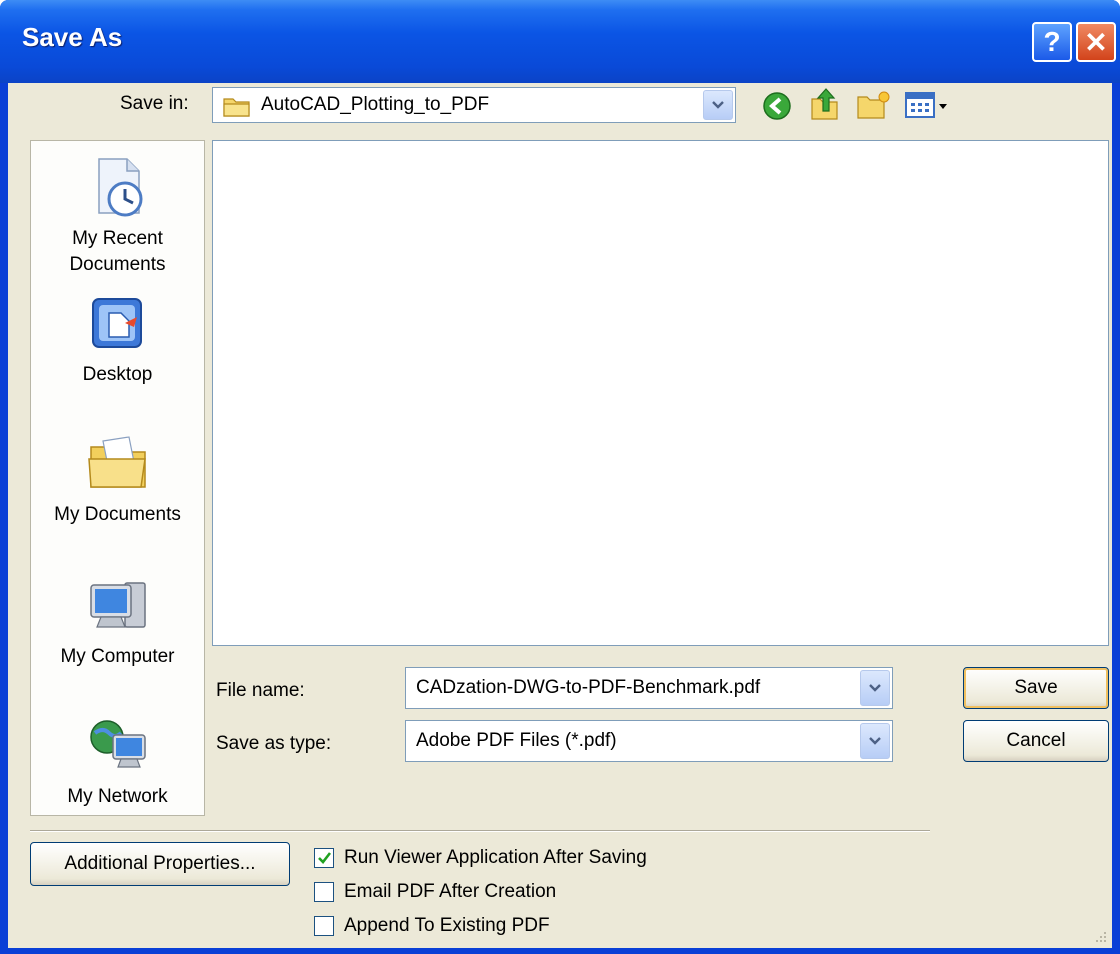 The image size is (1120, 954). What do you see at coordinates (117, 514) in the screenshot?
I see `place-label: My Documents` at bounding box center [117, 514].